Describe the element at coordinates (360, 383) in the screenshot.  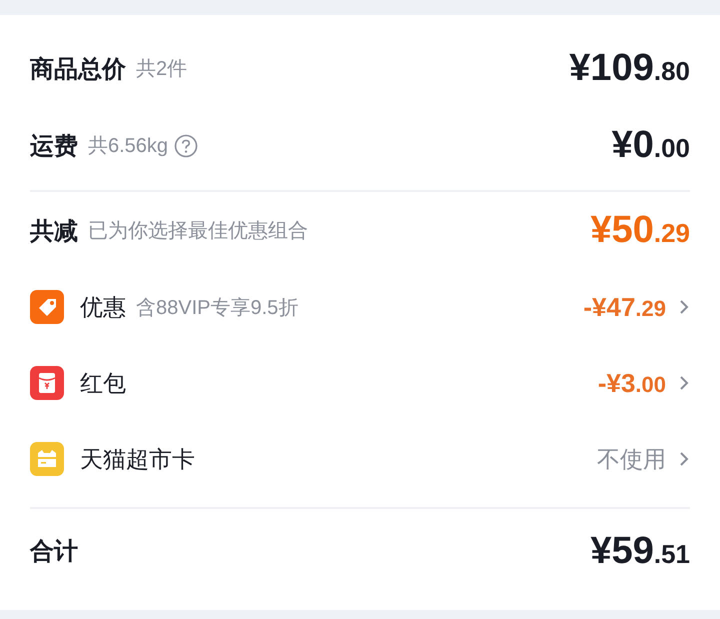
I see `discount-row: 红包 -¥3.00` at that location.